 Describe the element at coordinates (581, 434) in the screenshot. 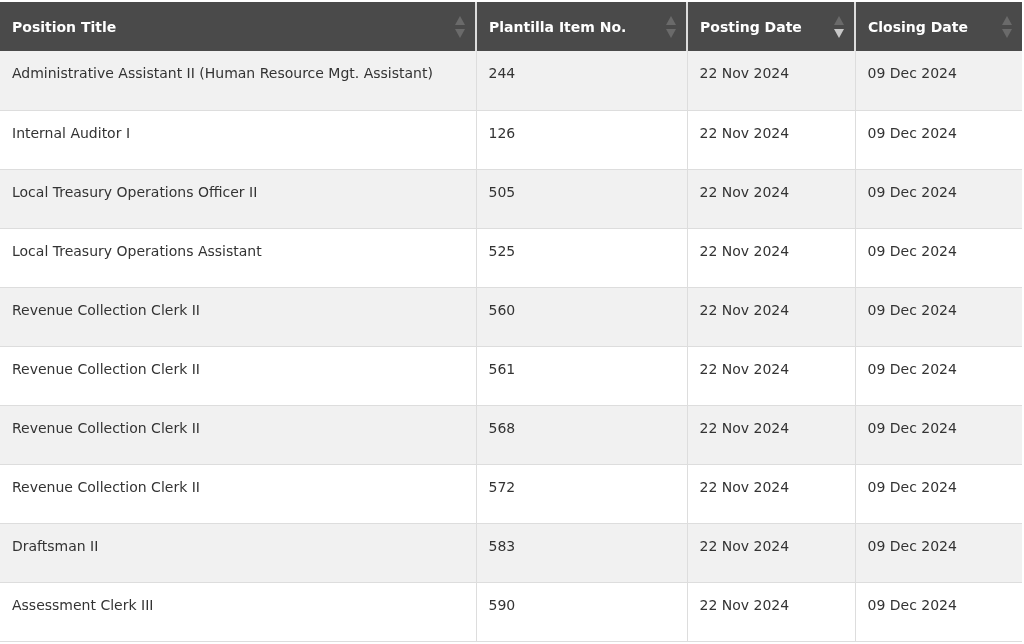

I see `table-cell: 568` at that location.